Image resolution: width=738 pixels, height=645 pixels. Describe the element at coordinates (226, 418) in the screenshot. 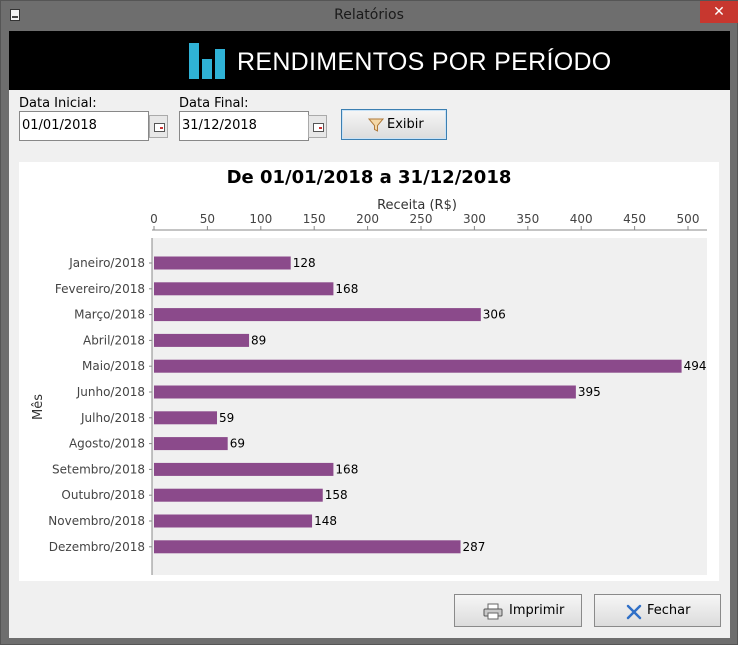

I see `data-label: 59` at that location.